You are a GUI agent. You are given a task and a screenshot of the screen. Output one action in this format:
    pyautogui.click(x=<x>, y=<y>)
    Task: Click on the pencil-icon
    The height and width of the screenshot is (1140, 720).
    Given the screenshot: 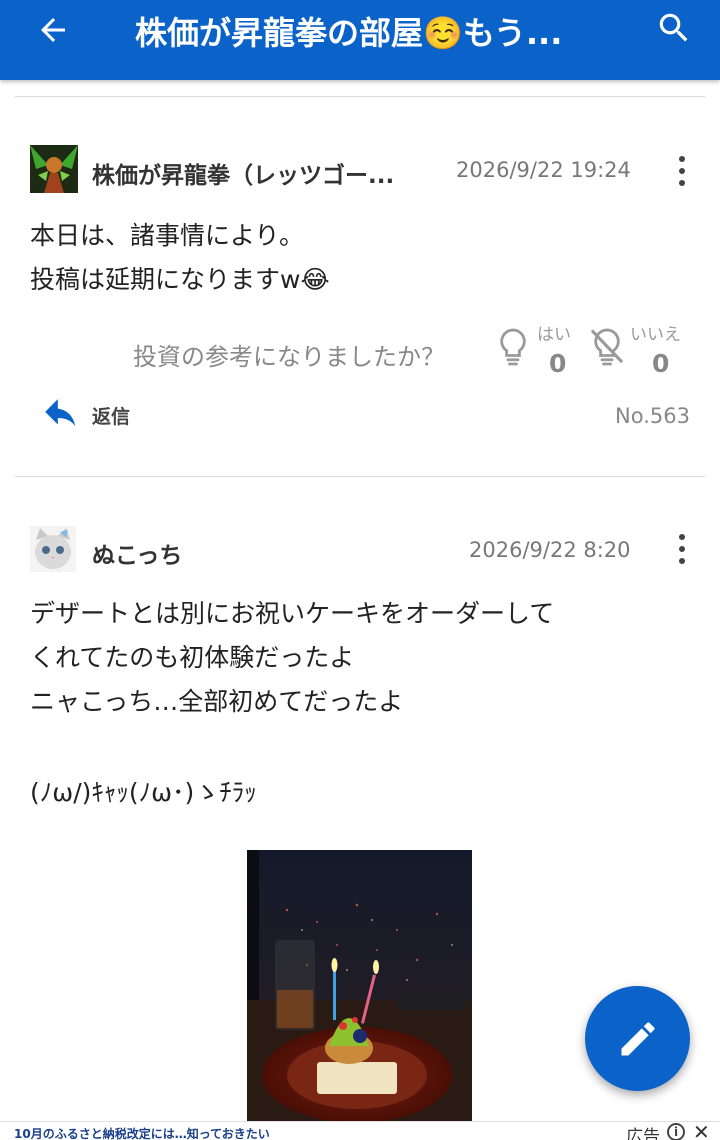 What is the action you would take?
    pyautogui.click(x=638, y=1038)
    